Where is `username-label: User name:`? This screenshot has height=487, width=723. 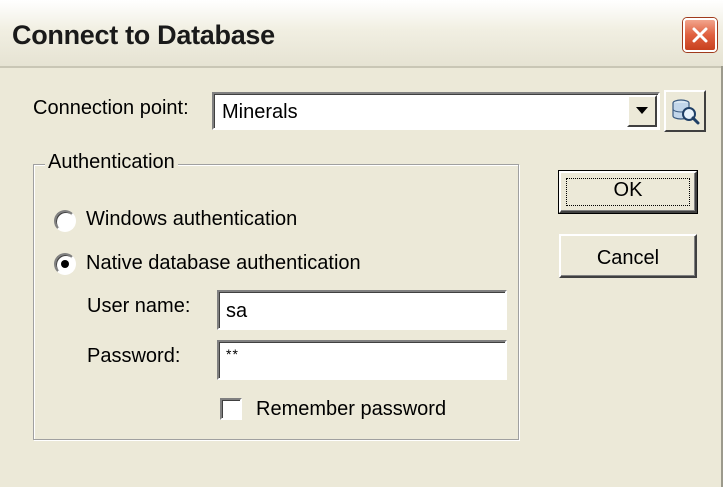 username-label: User name: is located at coordinates (139, 306).